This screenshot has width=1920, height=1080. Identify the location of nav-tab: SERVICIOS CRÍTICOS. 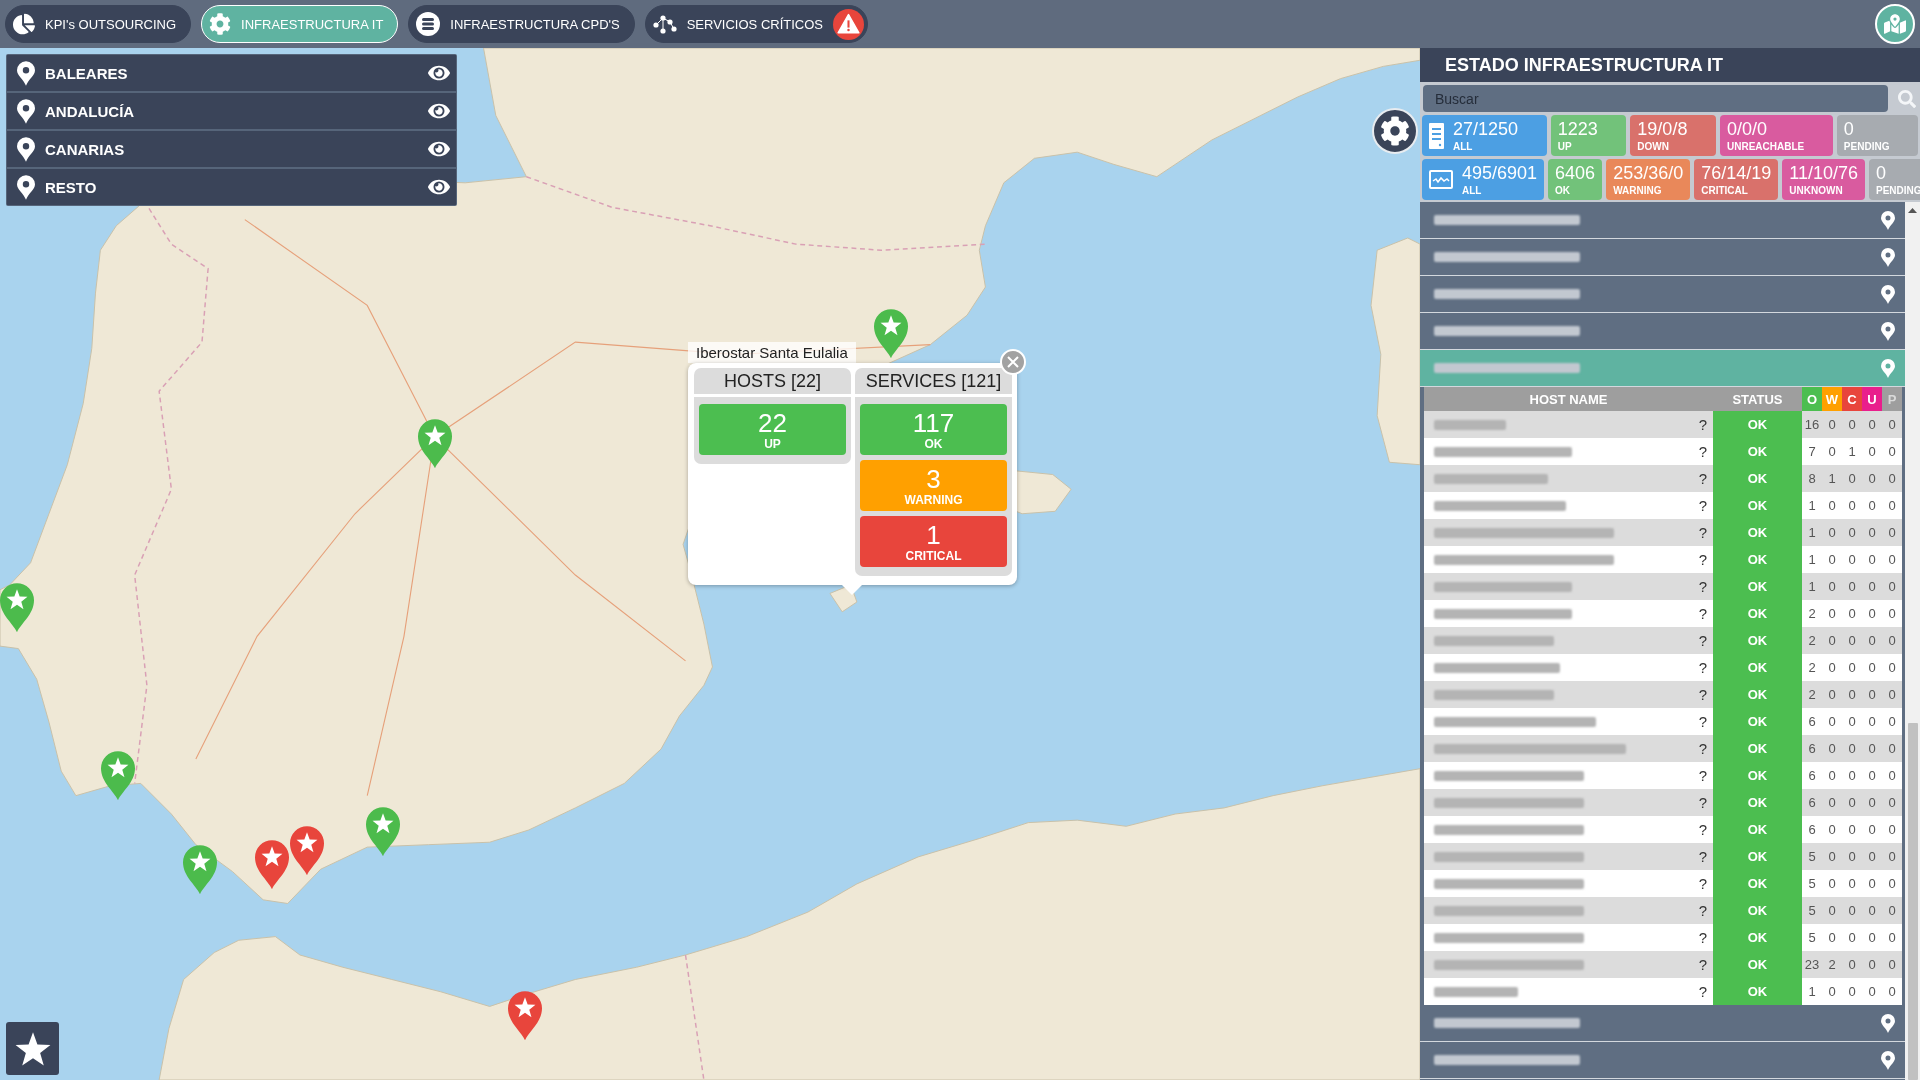
(756, 24).